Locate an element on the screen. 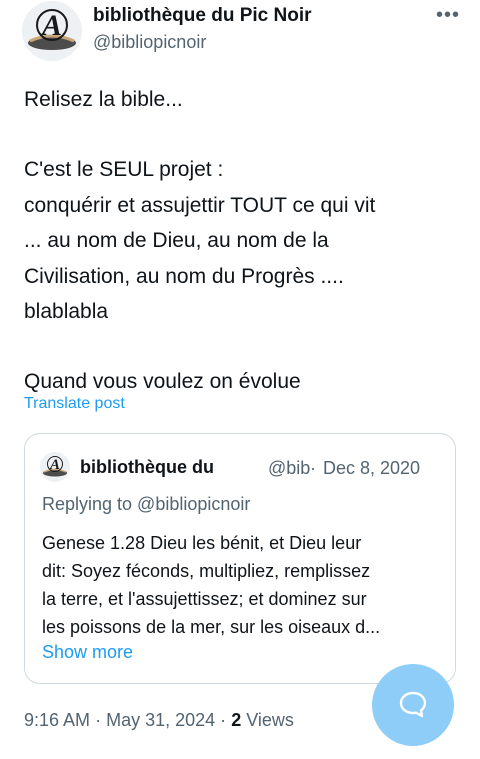 The width and height of the screenshot is (480, 759). views-label: Views is located at coordinates (270, 720).